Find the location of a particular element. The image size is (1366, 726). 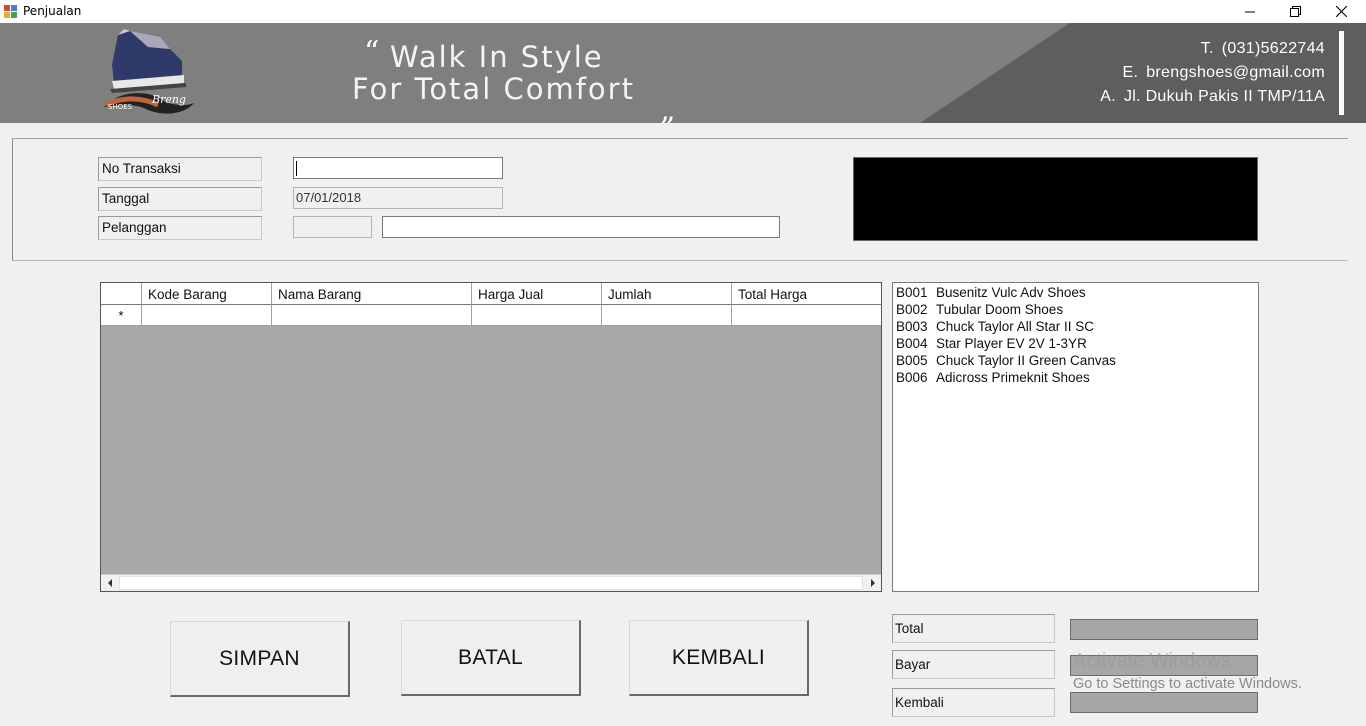

horizontal-scrollbar is located at coordinates (491, 582).